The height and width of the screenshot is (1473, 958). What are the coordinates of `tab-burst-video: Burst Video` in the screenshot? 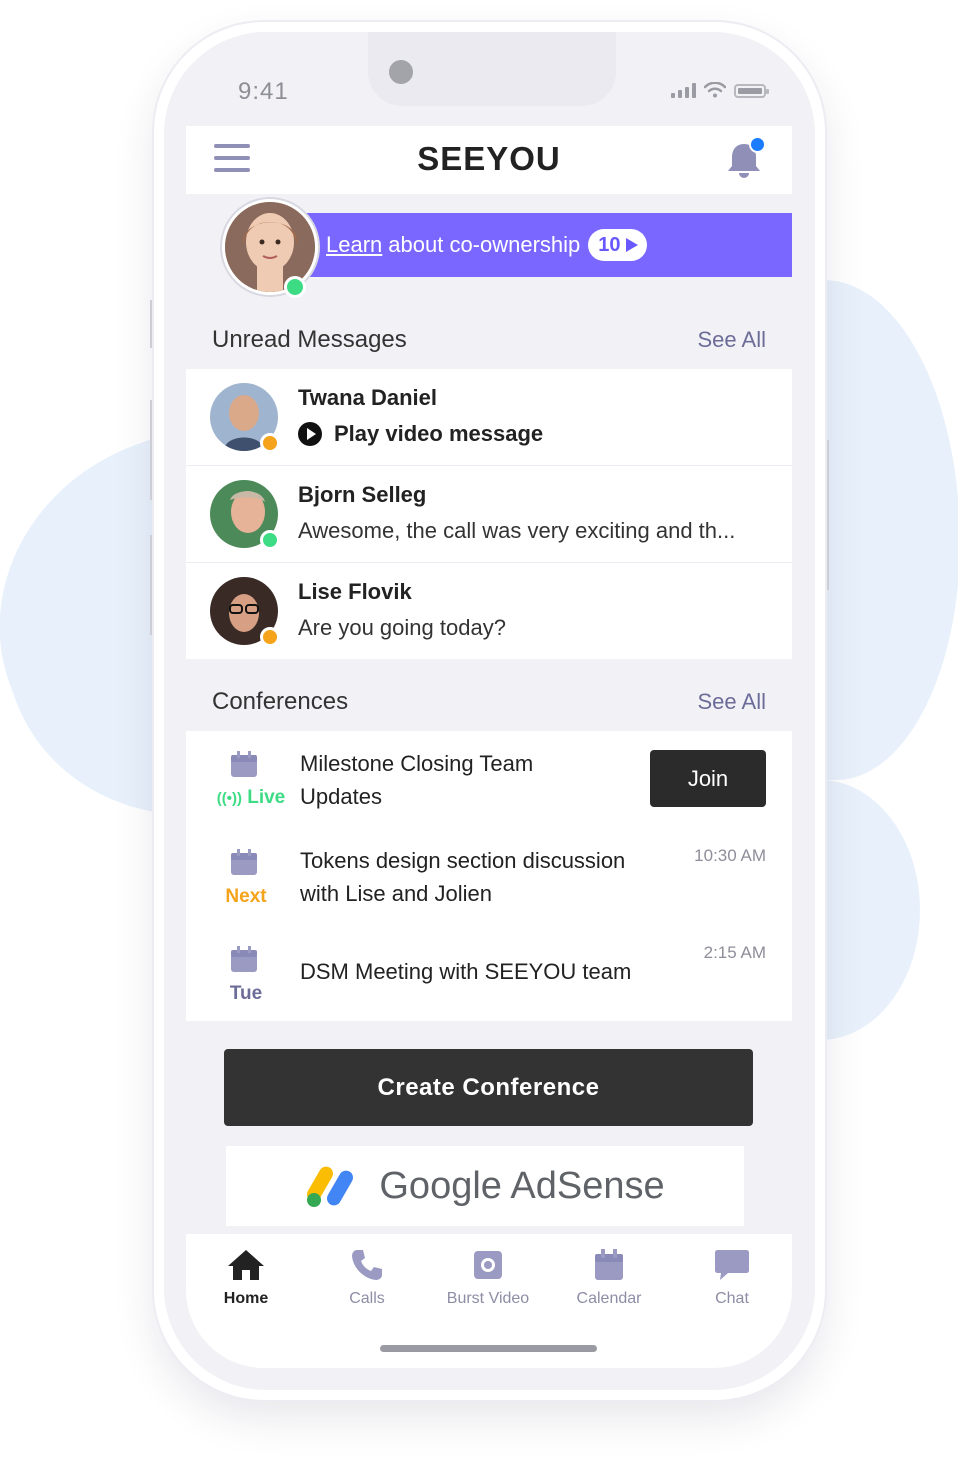 It's located at (488, 1278).